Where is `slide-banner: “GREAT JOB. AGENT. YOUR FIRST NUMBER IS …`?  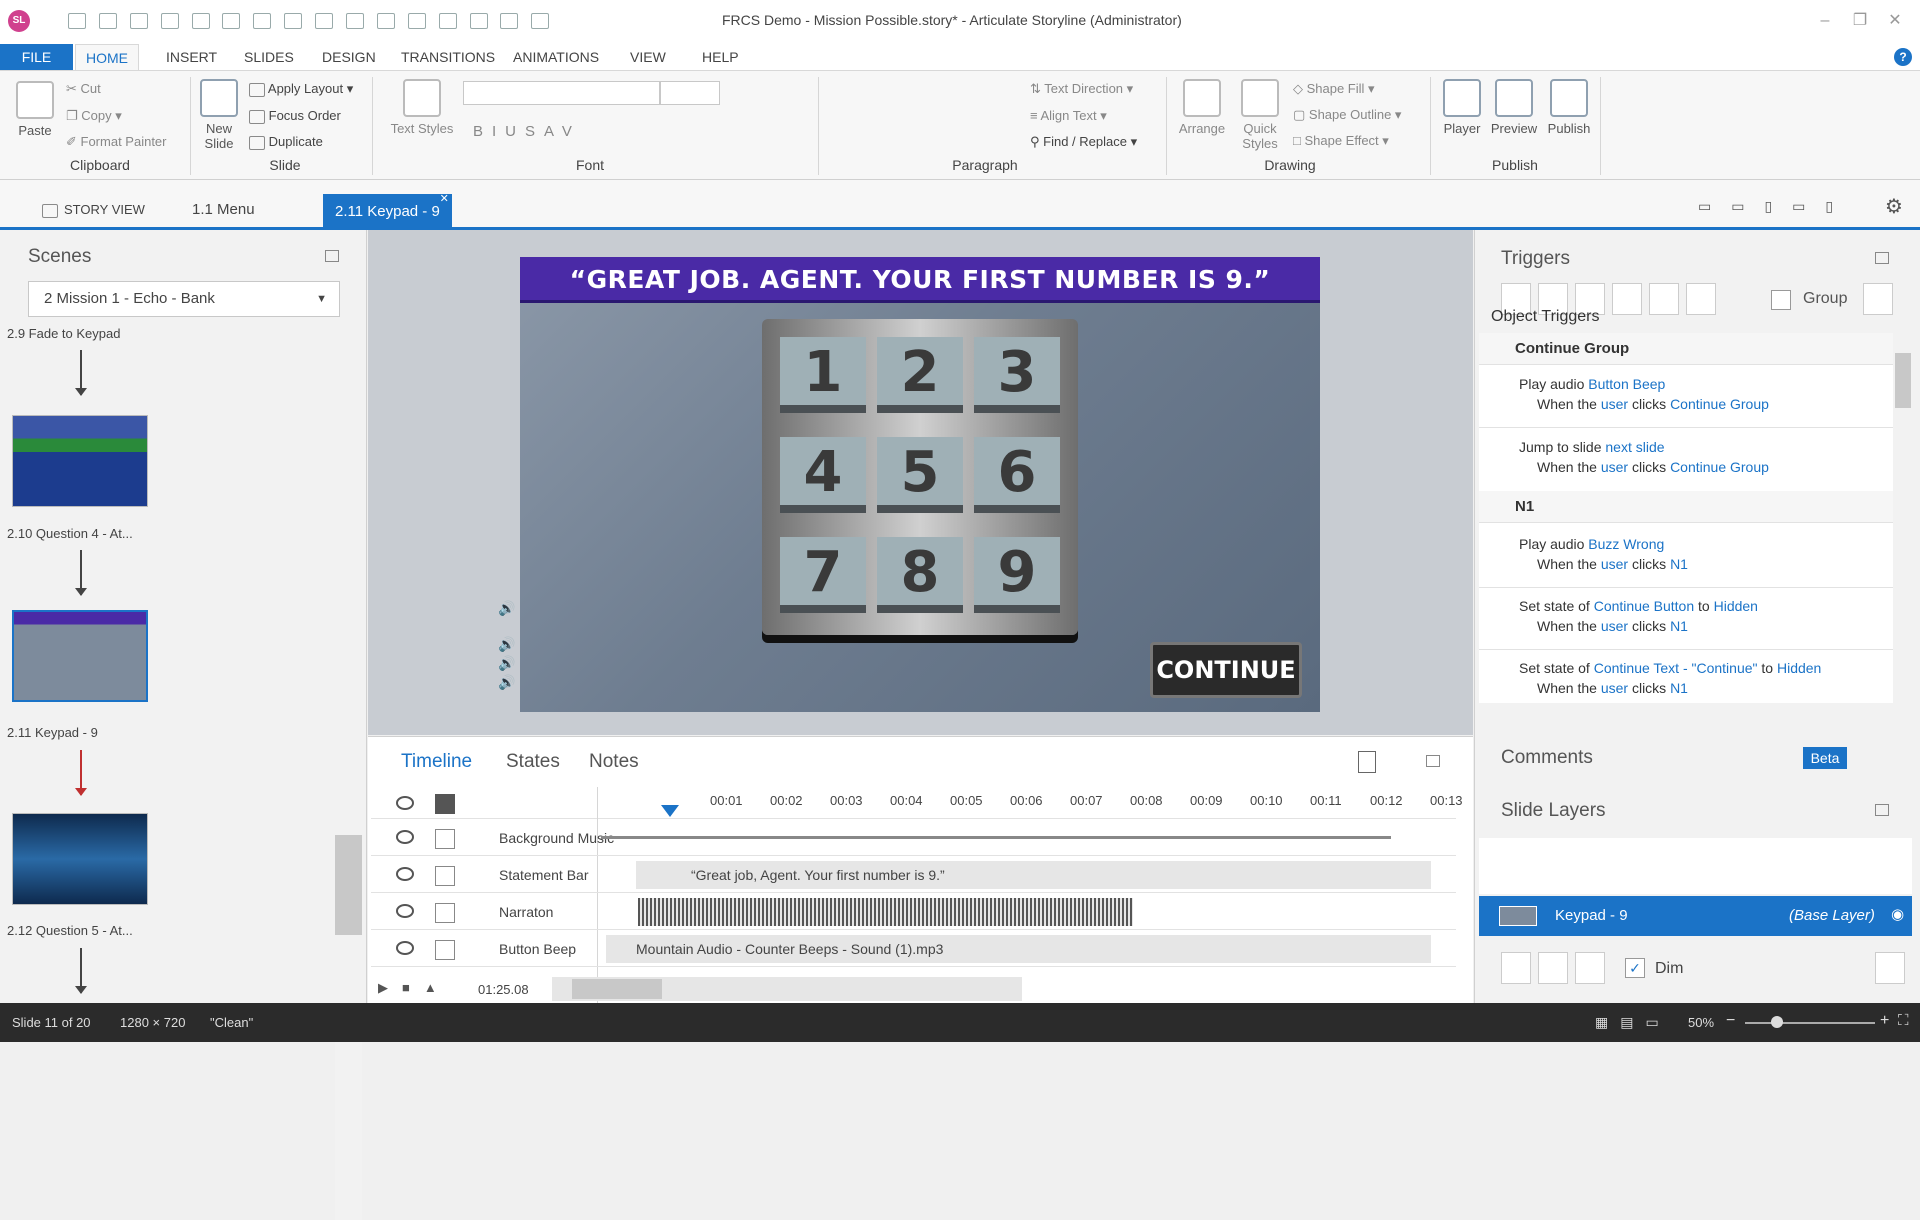 slide-banner: “GREAT JOB. AGENT. YOUR FIRST NUMBER IS … is located at coordinates (920, 280).